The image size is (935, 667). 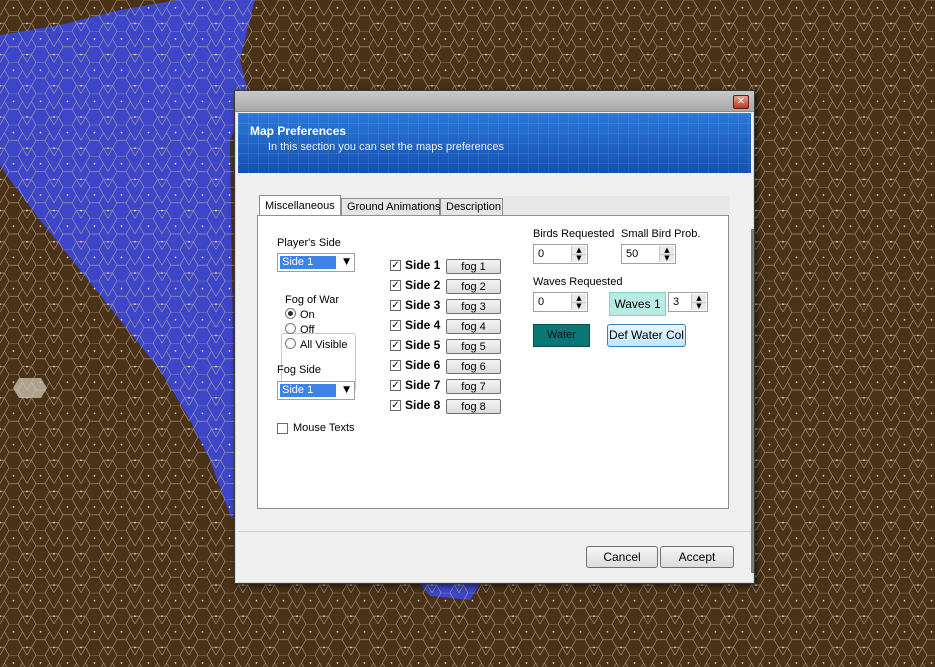 What do you see at coordinates (622, 557) in the screenshot?
I see `cancel-button: Cancel` at bounding box center [622, 557].